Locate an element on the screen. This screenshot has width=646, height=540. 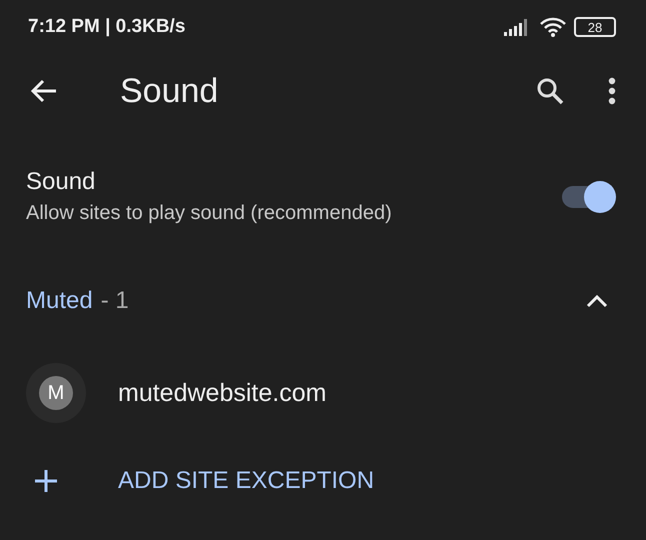
section-label: Muted is located at coordinates (59, 301).